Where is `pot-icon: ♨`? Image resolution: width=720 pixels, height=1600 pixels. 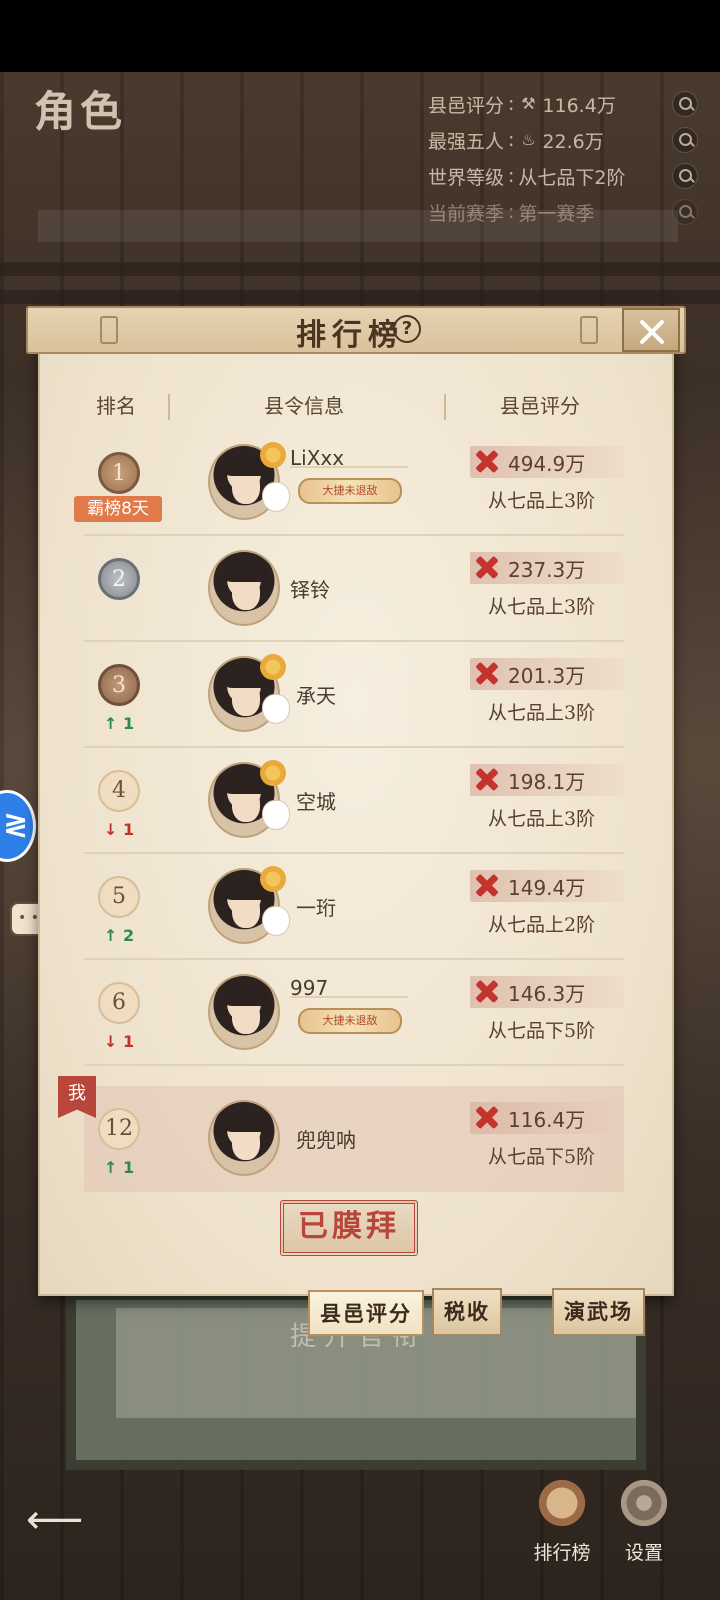
pot-icon: ♨ is located at coordinates (528, 139).